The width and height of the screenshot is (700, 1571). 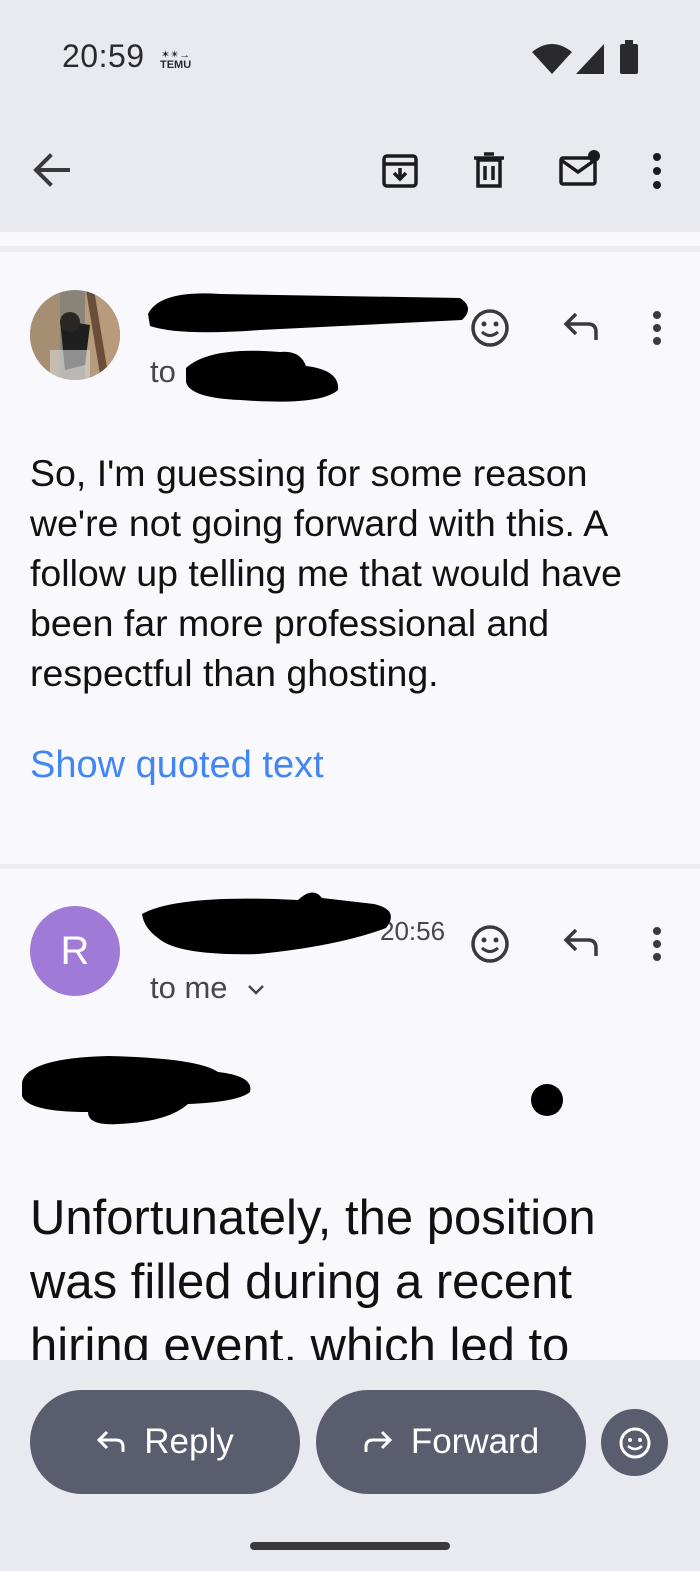 I want to click on redacted-greeting, so click(x=136, y=1090).